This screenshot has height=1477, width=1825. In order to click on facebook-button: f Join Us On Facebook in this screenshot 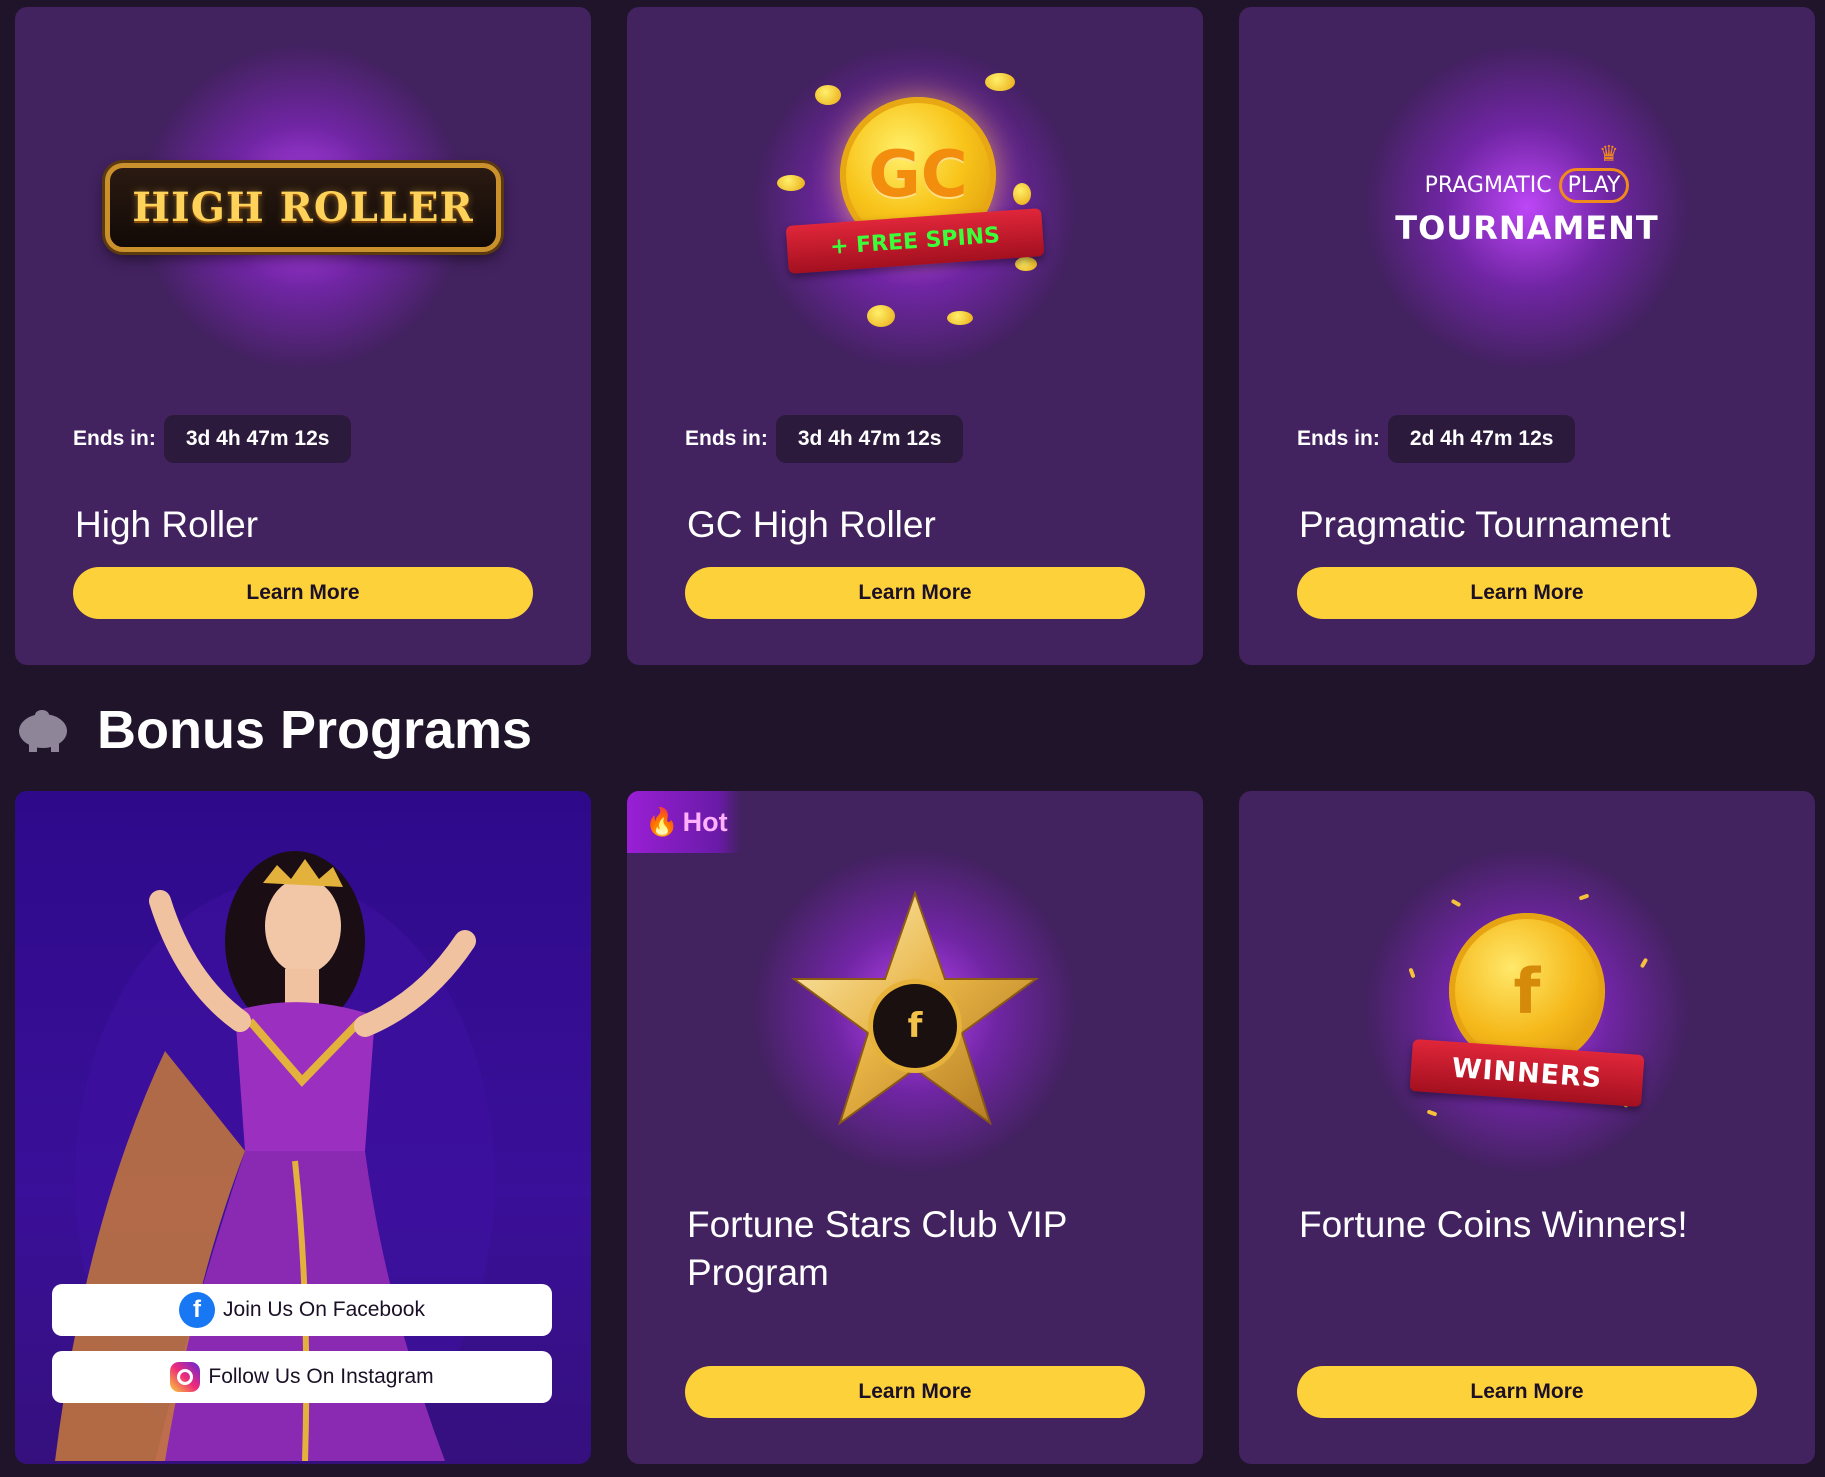, I will do `click(302, 1310)`.